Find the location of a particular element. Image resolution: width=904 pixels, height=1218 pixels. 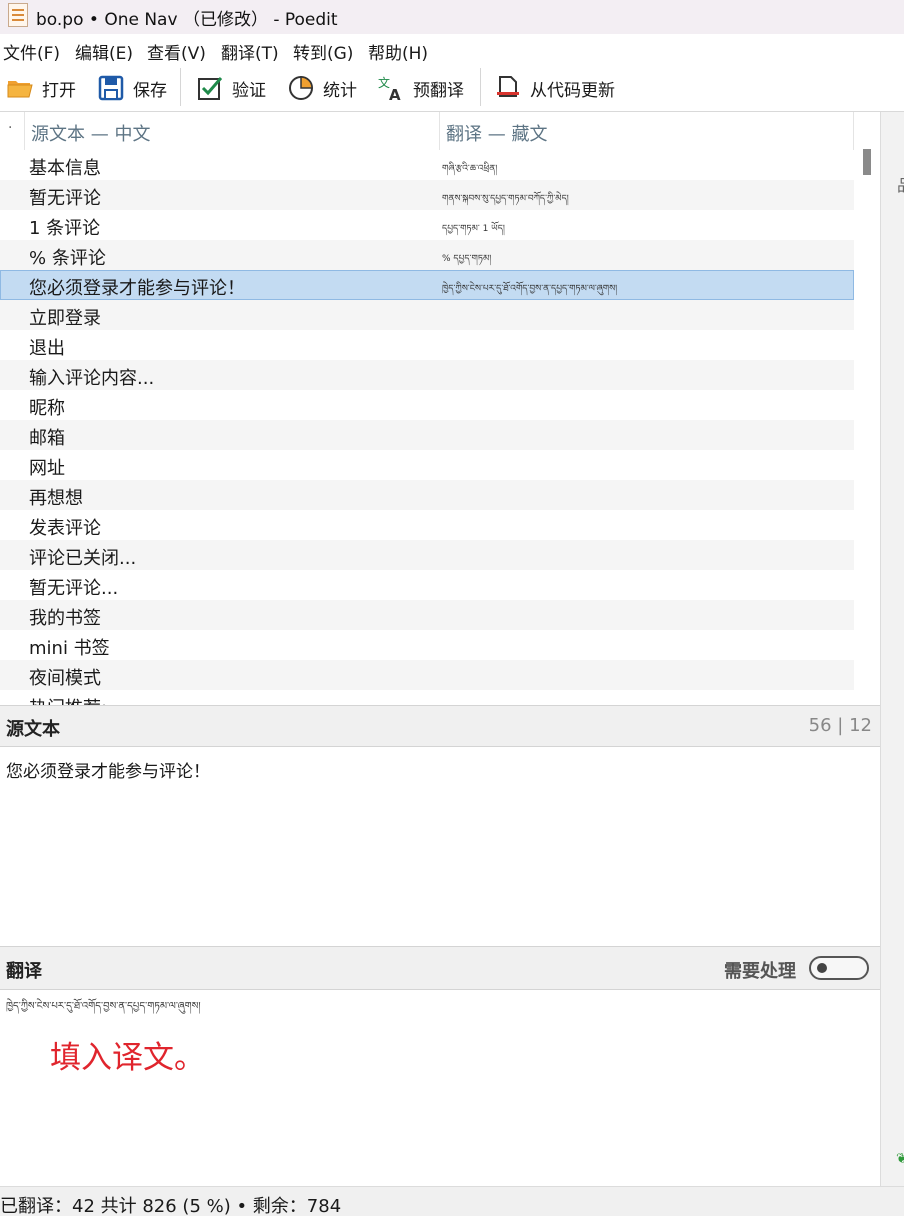

toolbar: 打开 保存 验证 统计 文 A 预翻译 从代码更新 is located at coordinates (452, 88).